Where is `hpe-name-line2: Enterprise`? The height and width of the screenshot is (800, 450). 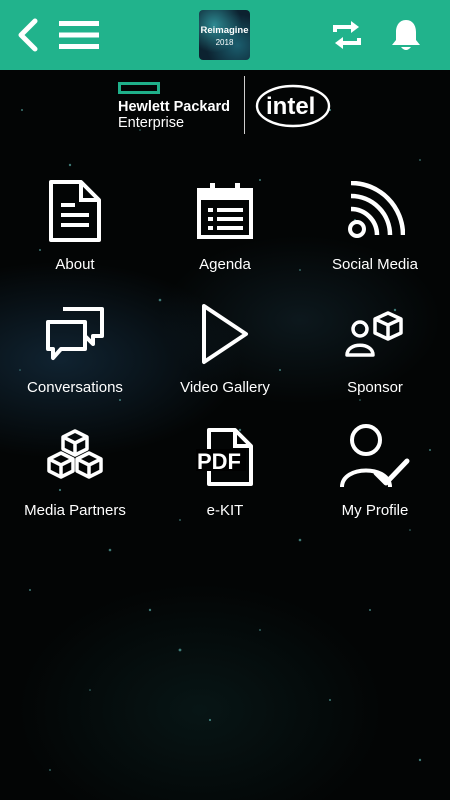
hpe-name-line2: Enterprise is located at coordinates (151, 123).